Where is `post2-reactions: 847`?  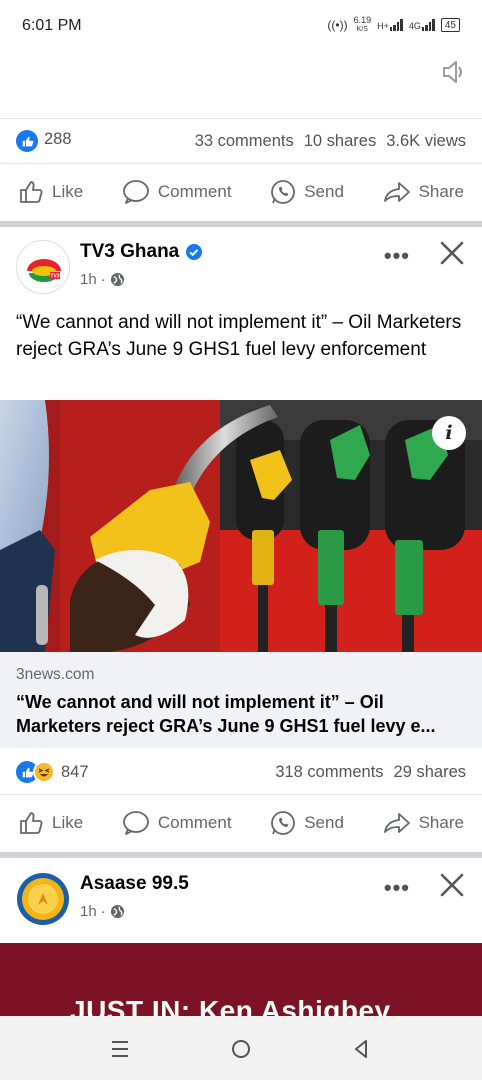 post2-reactions: 847 is located at coordinates (52, 772).